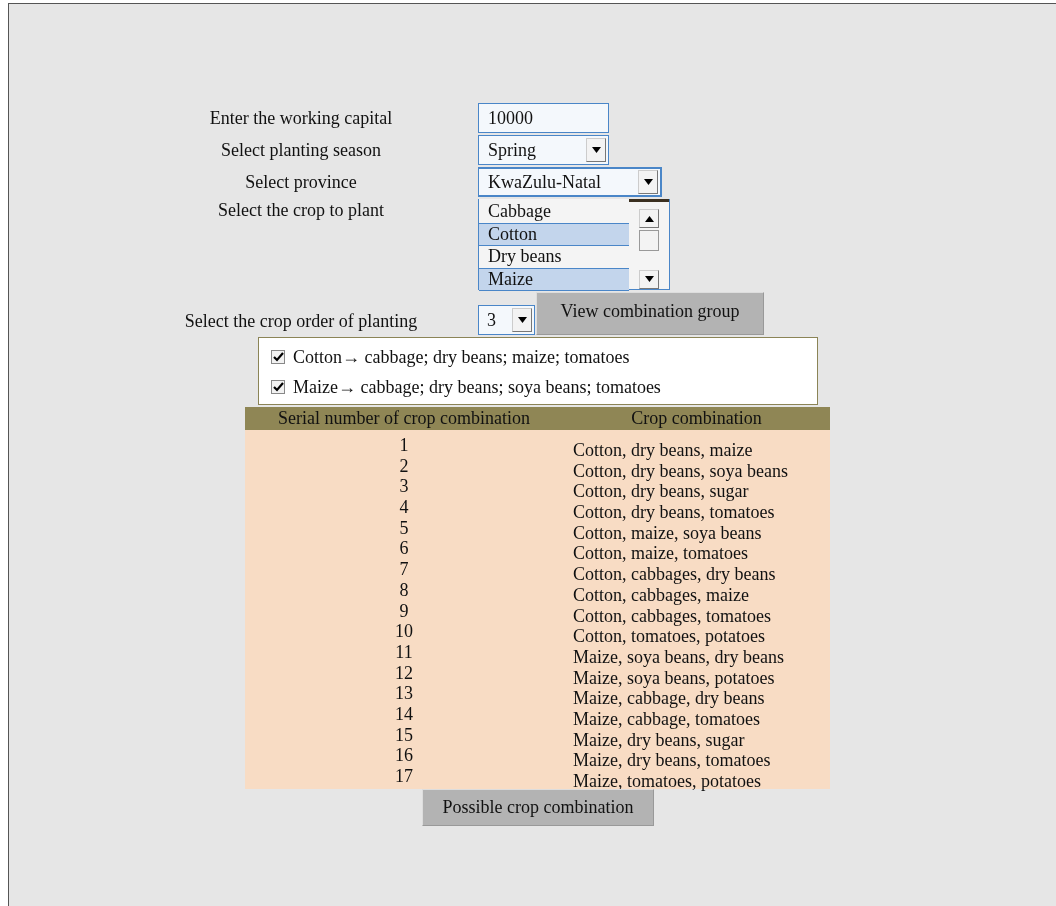 This screenshot has height=906, width=1056. I want to click on table-cell-text: Cotton, cabbages, maize, so click(661, 593).